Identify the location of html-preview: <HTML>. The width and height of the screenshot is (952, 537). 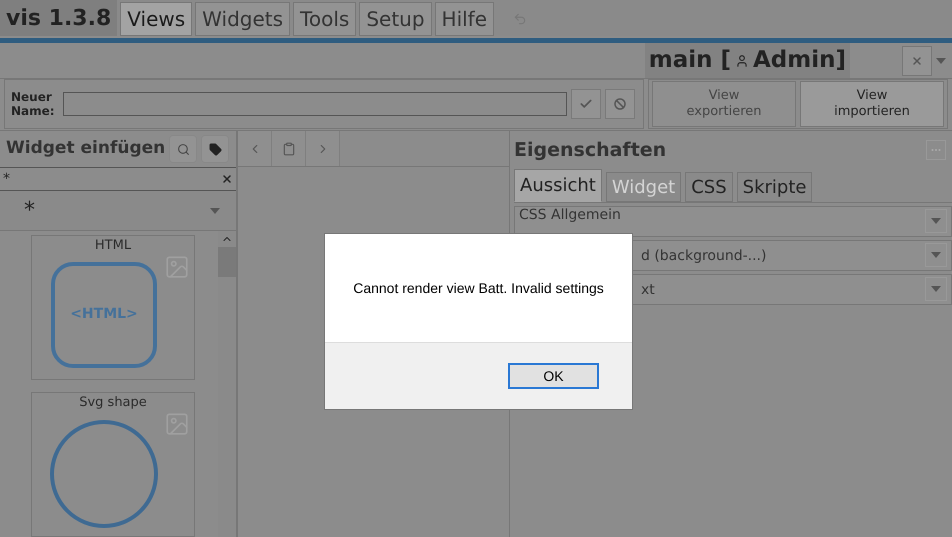
(104, 315).